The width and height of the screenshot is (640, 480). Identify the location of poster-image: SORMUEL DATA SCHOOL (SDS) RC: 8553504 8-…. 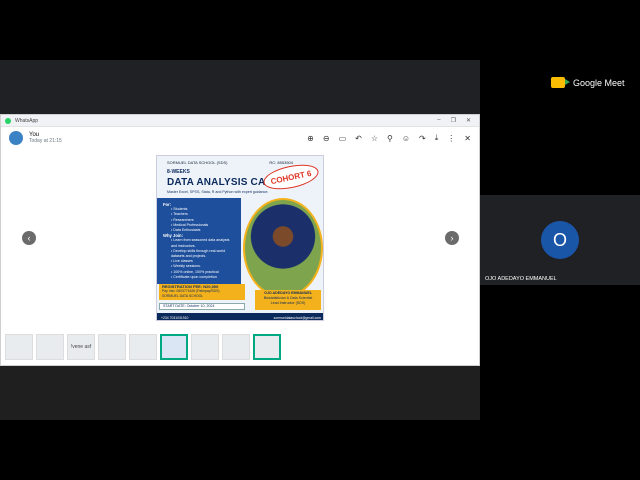
(240, 238).